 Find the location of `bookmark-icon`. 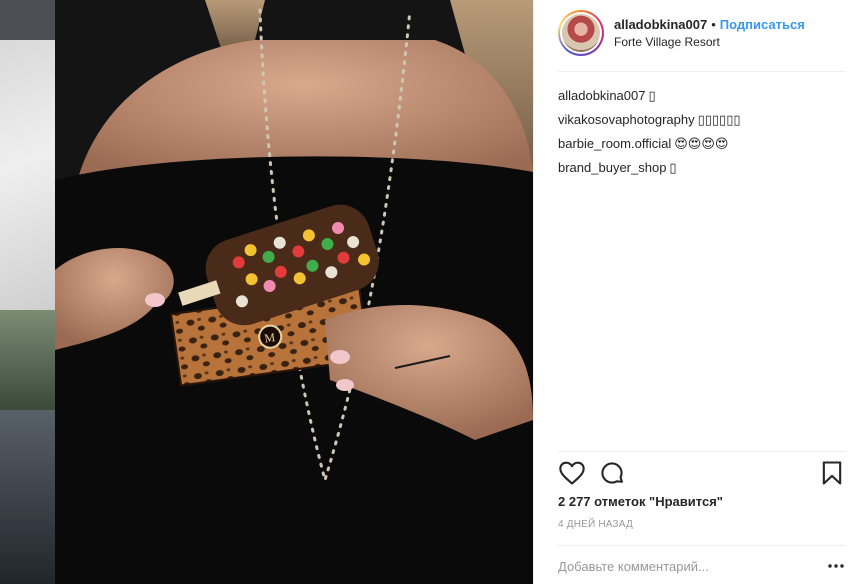

bookmark-icon is located at coordinates (832, 473).